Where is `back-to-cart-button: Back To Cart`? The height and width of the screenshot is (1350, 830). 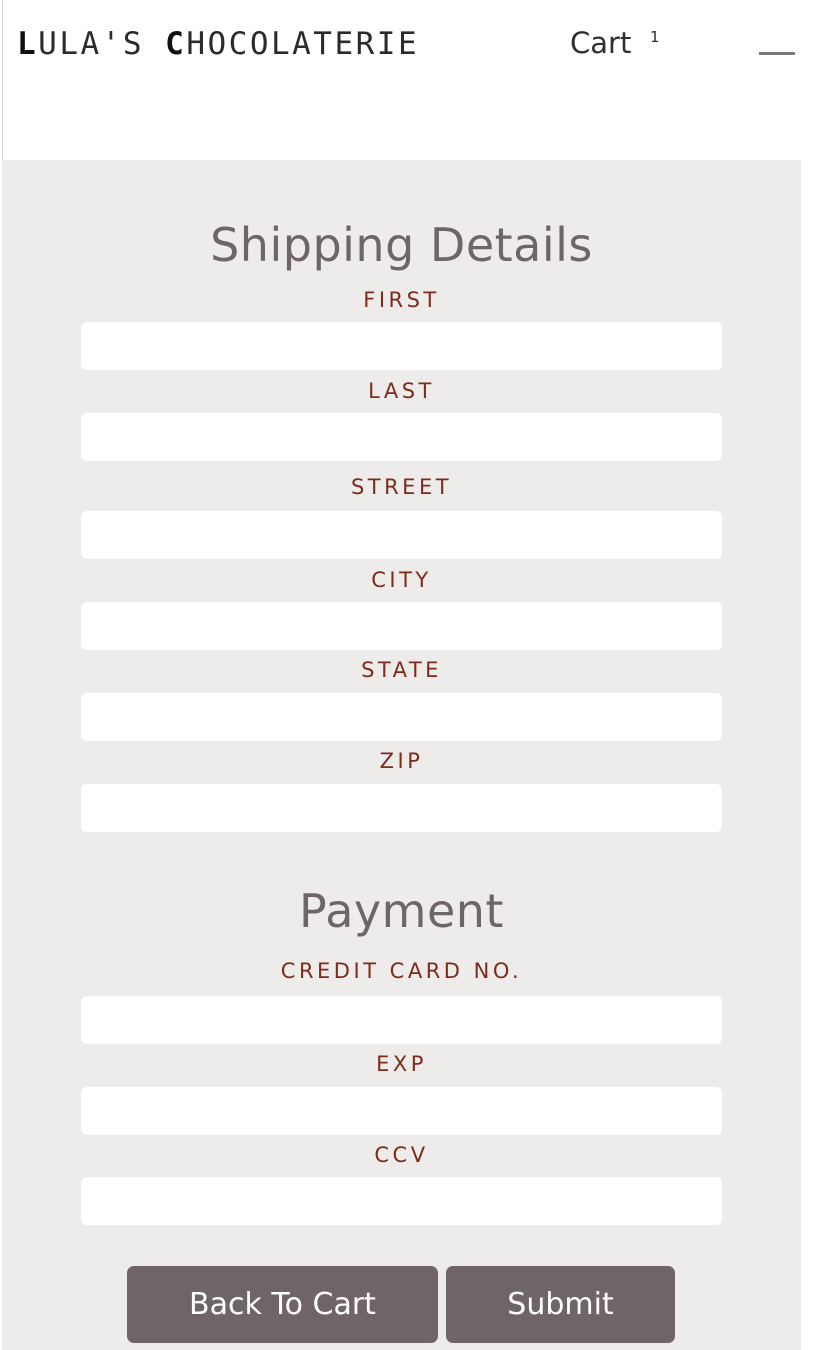
back-to-cart-button: Back To Cart is located at coordinates (282, 1304).